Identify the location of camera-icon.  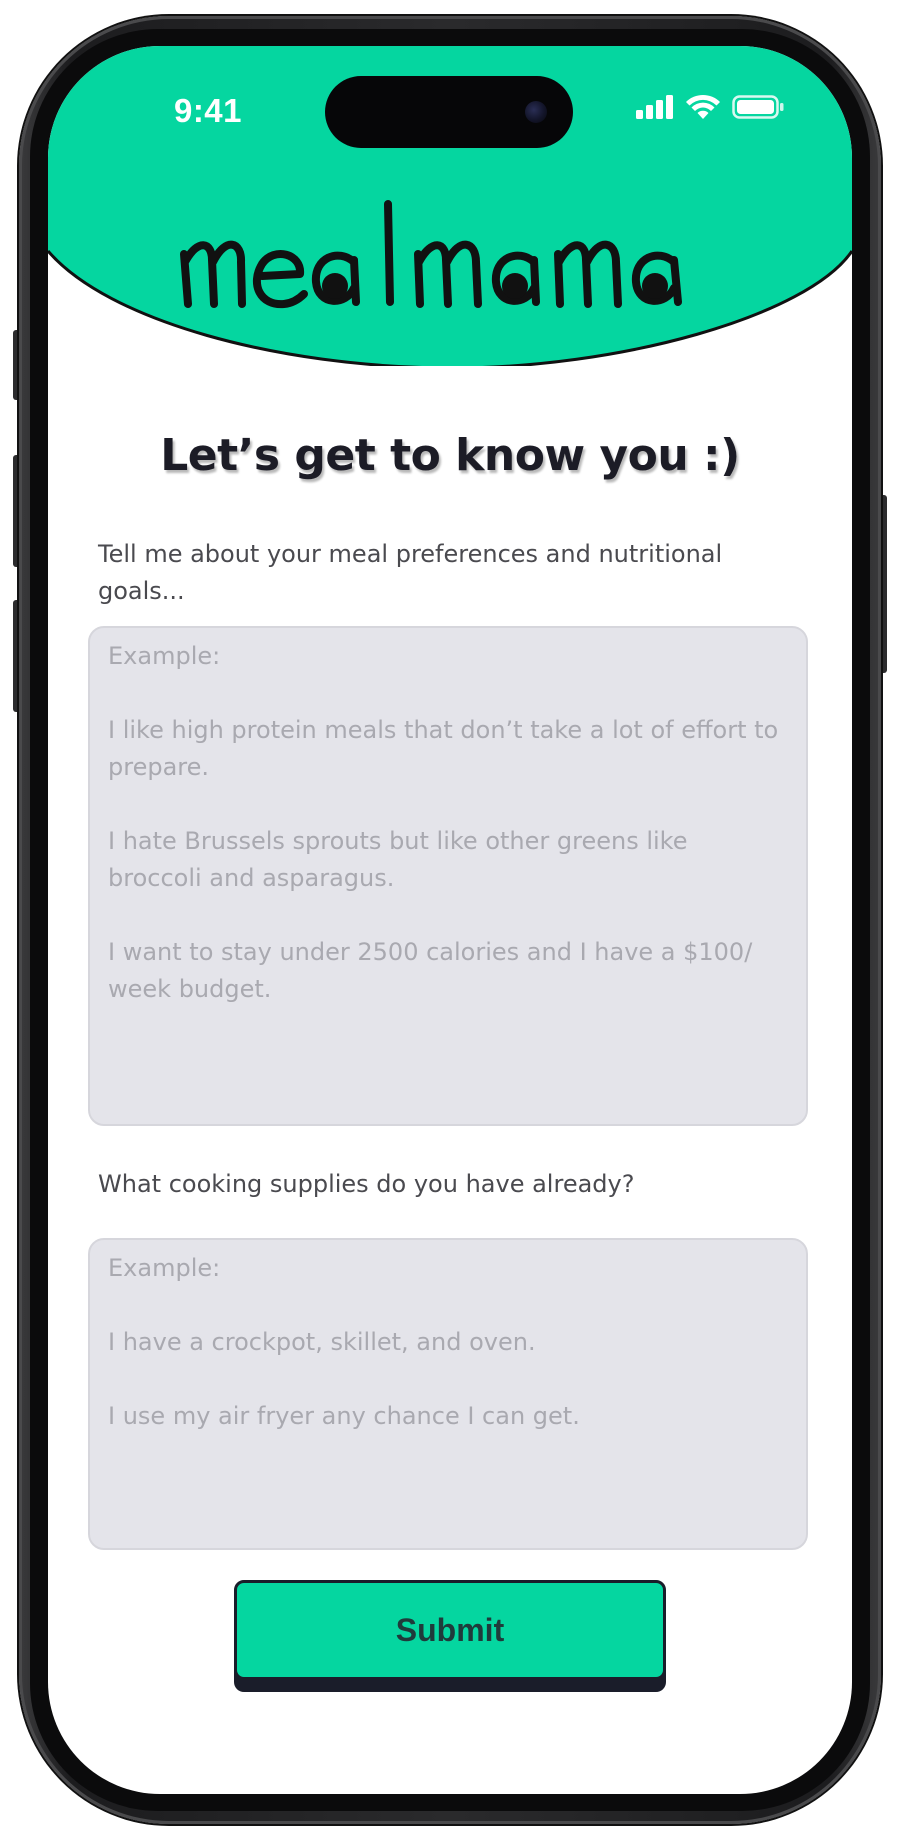
(536, 112).